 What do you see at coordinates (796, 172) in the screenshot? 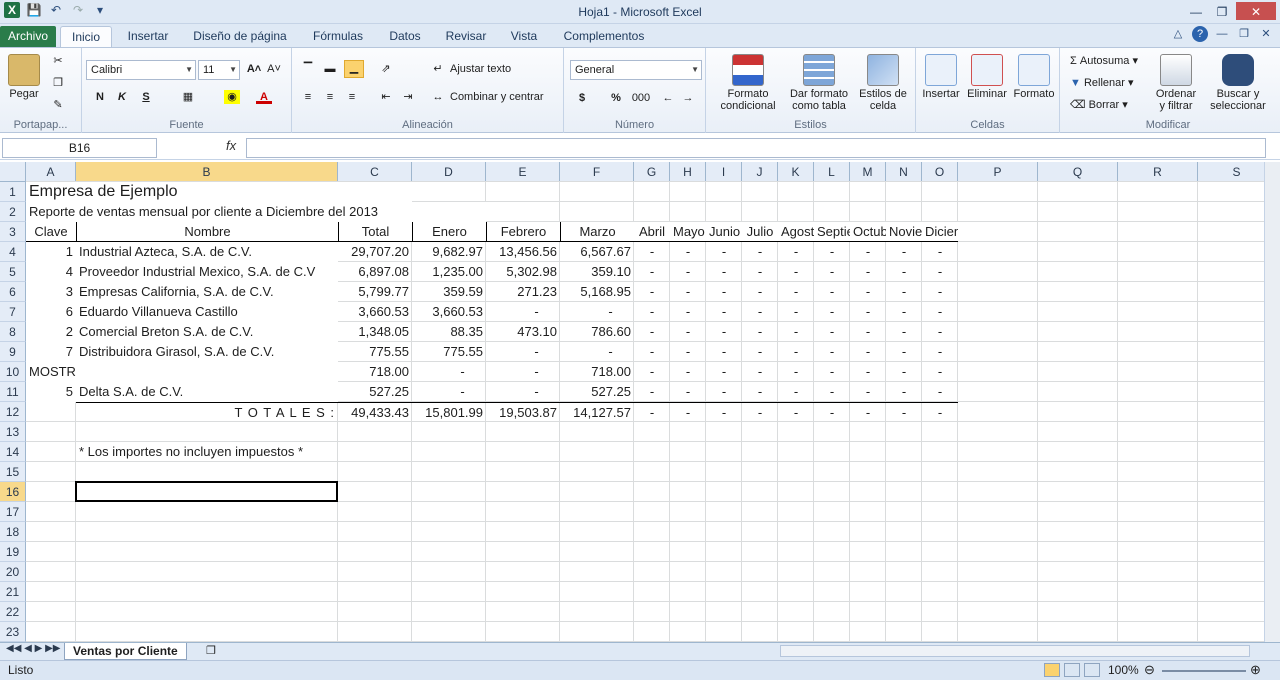
I see `column-header-k: K` at bounding box center [796, 172].